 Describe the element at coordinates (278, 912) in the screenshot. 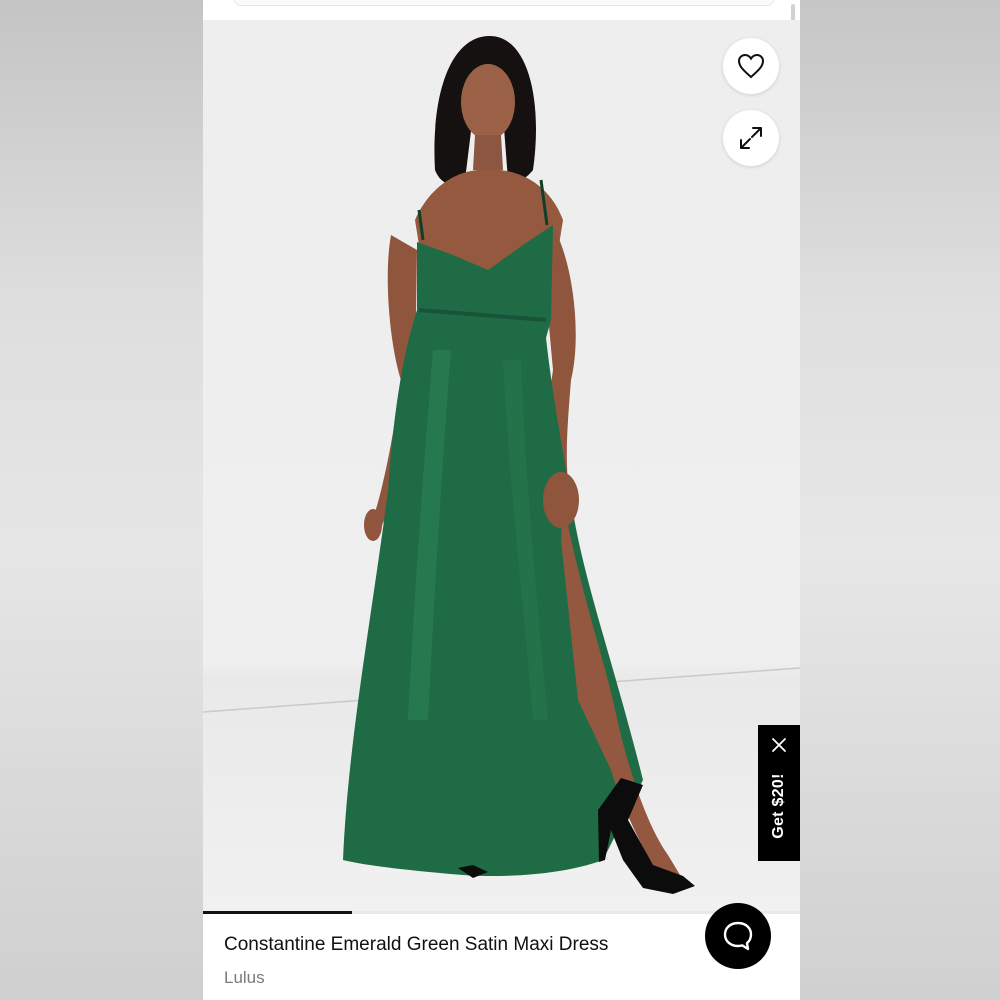

I see `gallery-progress-fill` at that location.